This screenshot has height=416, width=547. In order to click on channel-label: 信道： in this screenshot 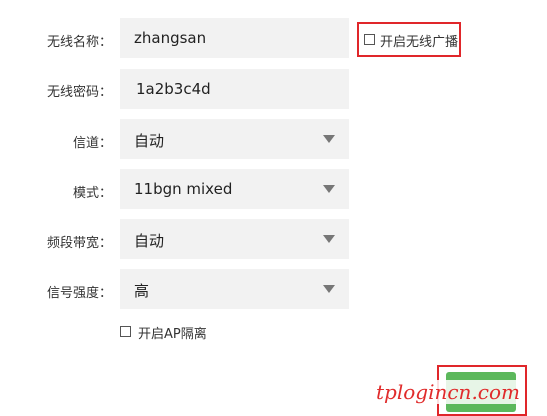, I will do `click(92, 143)`.